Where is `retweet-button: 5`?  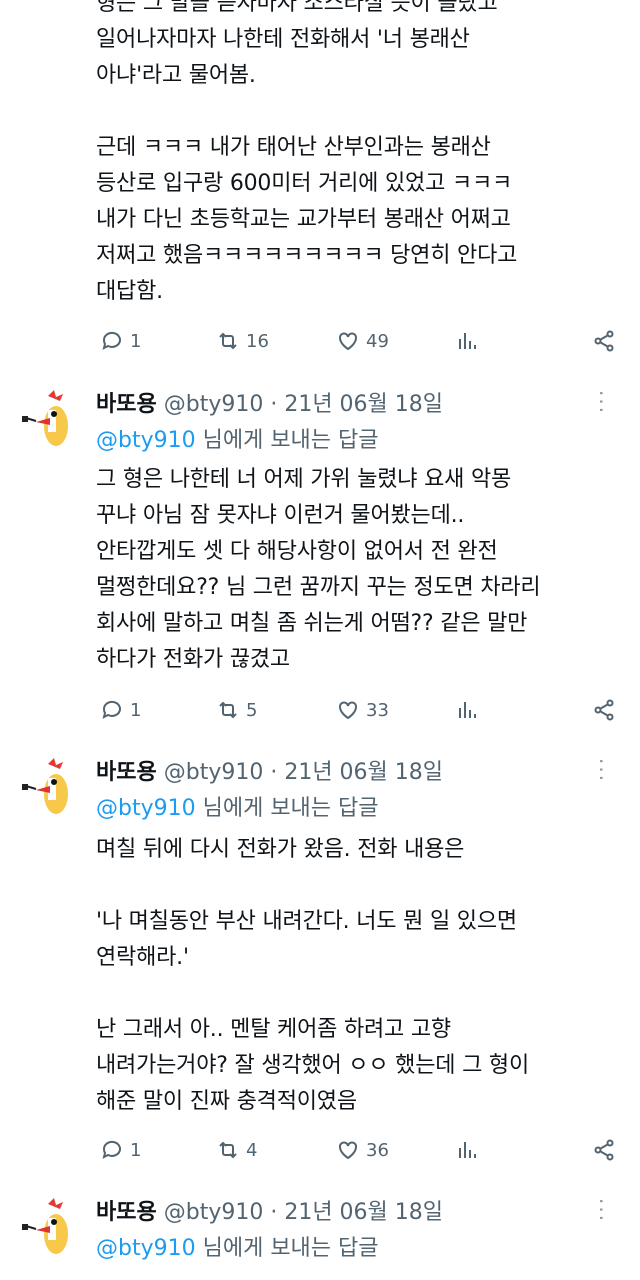
retweet-button: 5 is located at coordinates (236, 710).